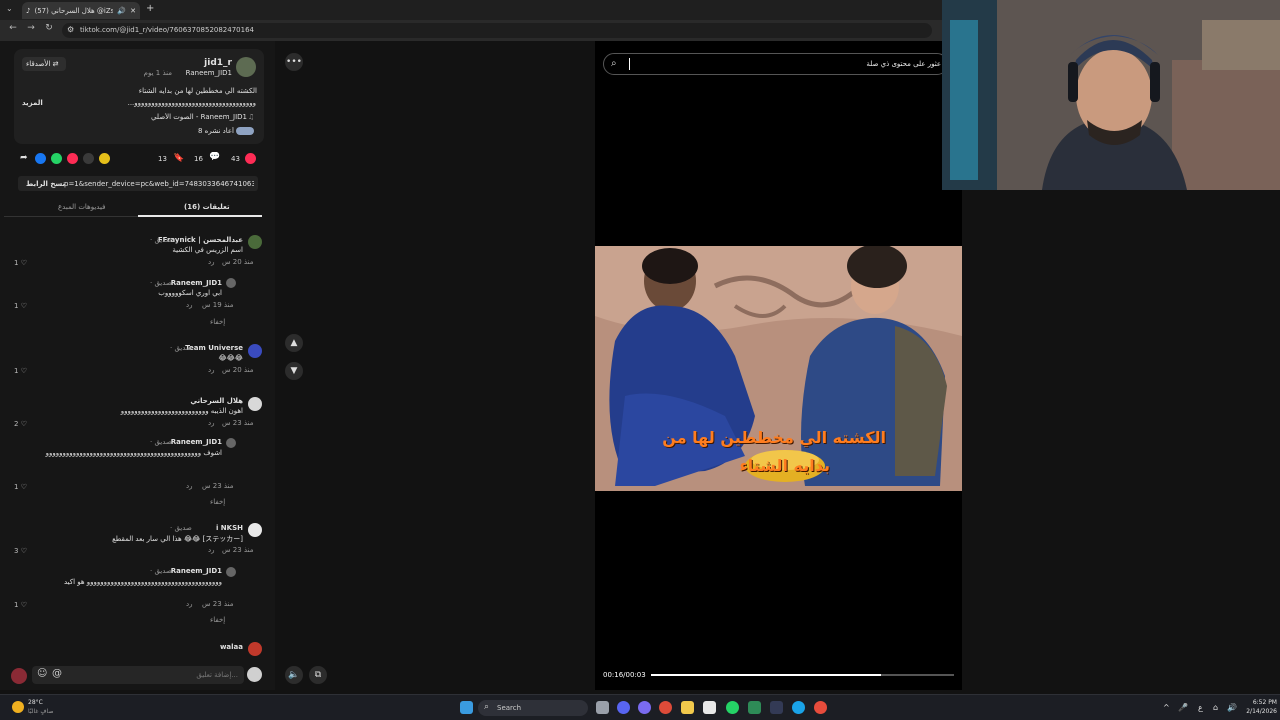  What do you see at coordinates (246, 67) in the screenshot?
I see `author-avatar` at bounding box center [246, 67].